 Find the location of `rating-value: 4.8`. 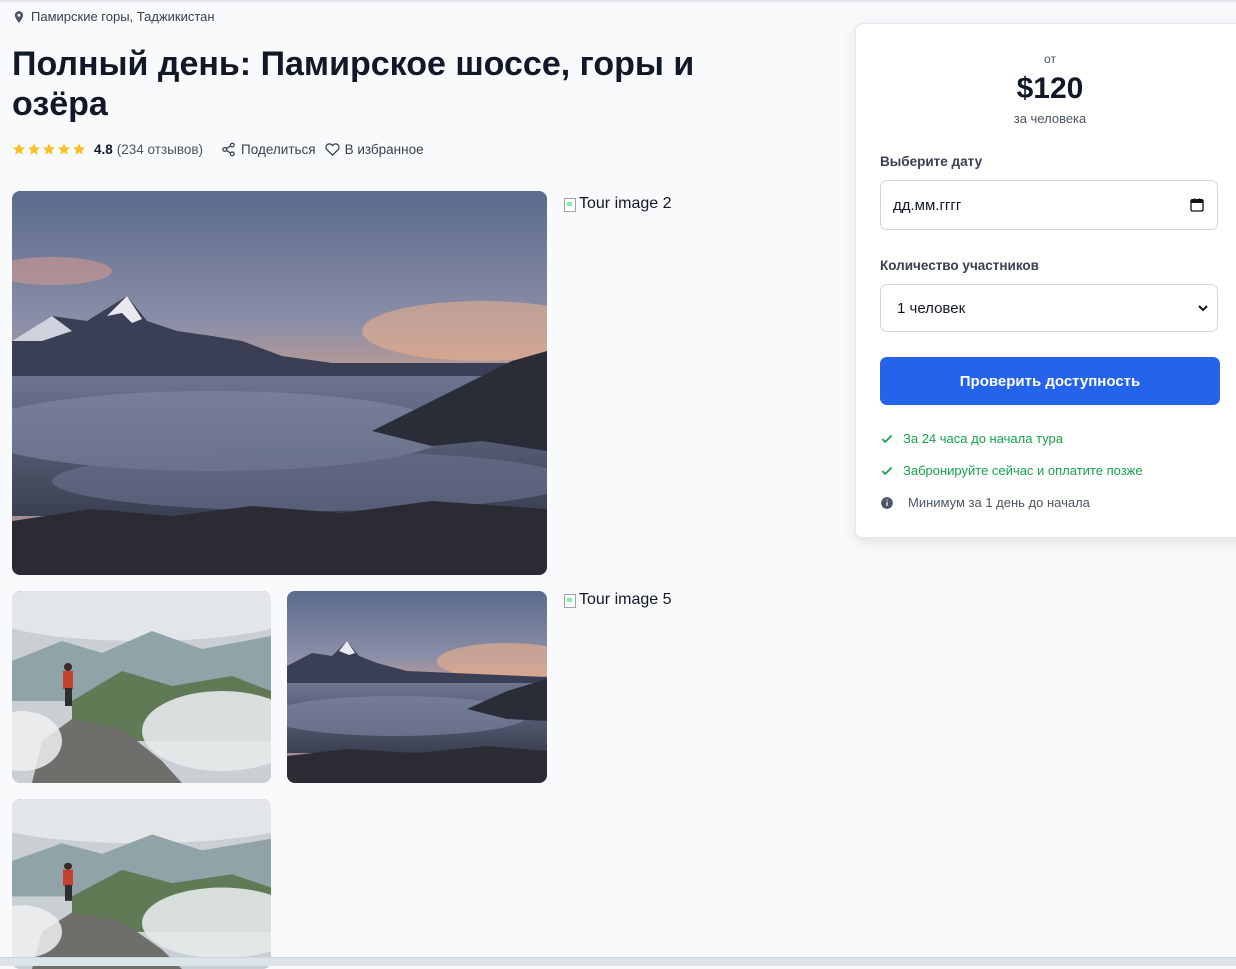

rating-value: 4.8 is located at coordinates (103, 149).